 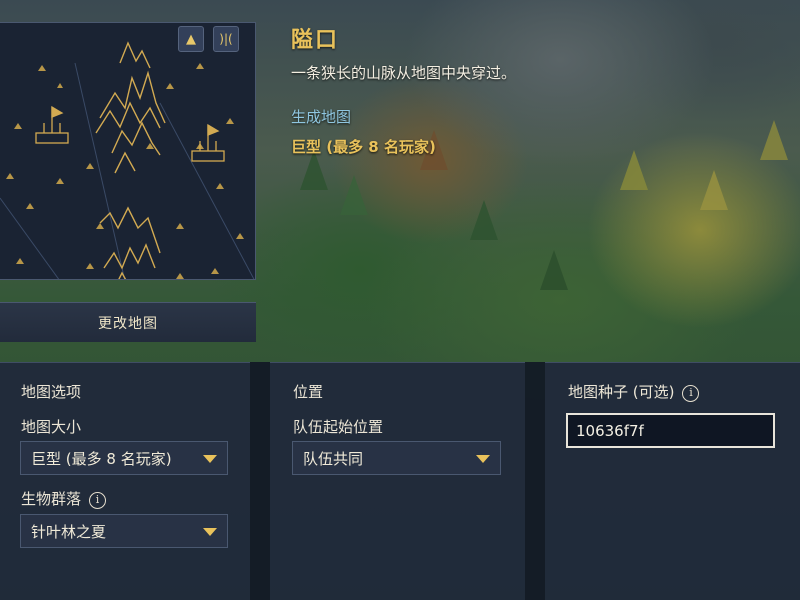 What do you see at coordinates (101, 458) in the screenshot?
I see `map-size-value: 巨型 (最多 8 名玩家)` at bounding box center [101, 458].